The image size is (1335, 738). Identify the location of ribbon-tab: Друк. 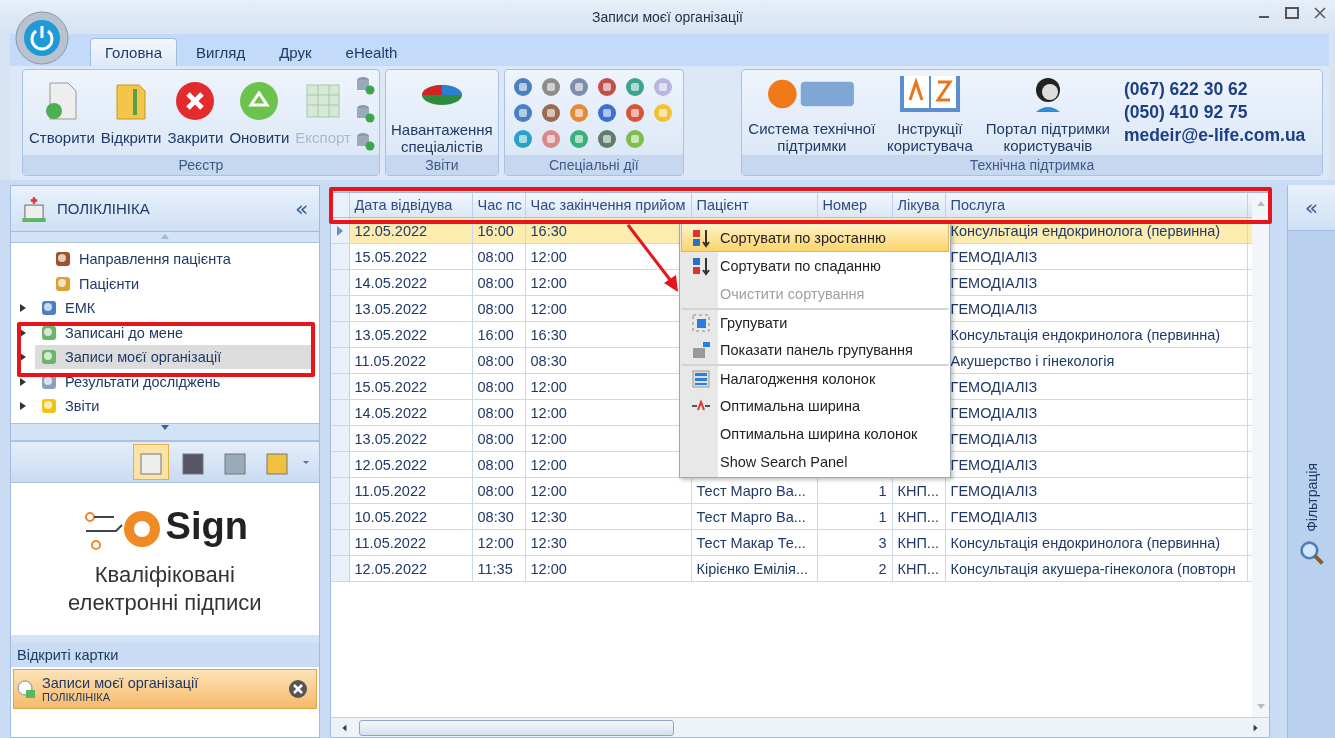
(295, 52).